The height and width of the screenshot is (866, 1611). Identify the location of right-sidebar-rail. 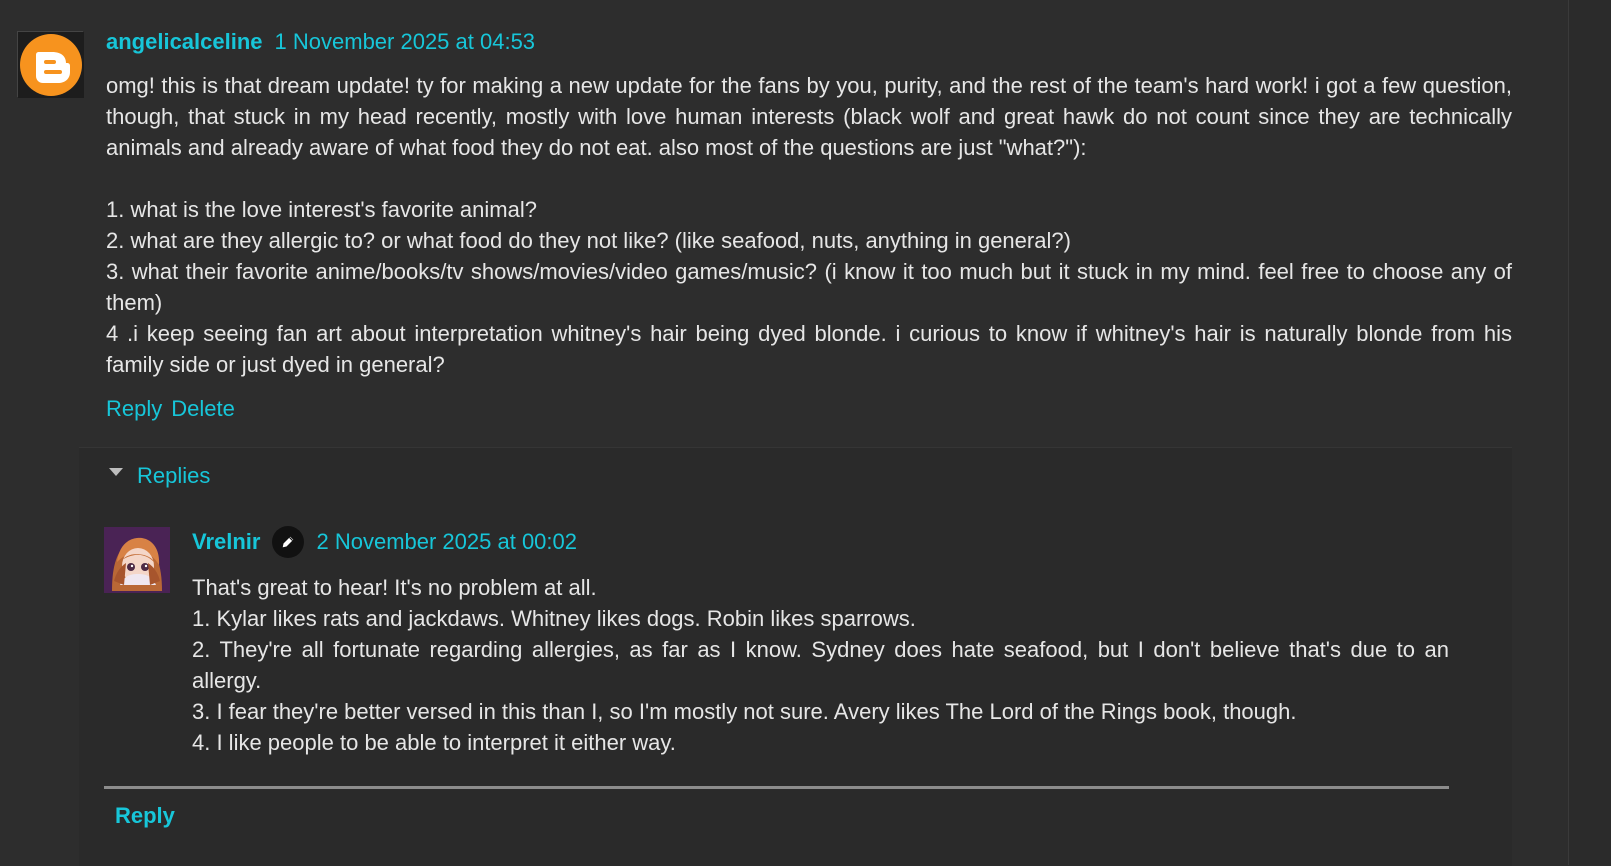
(1589, 432).